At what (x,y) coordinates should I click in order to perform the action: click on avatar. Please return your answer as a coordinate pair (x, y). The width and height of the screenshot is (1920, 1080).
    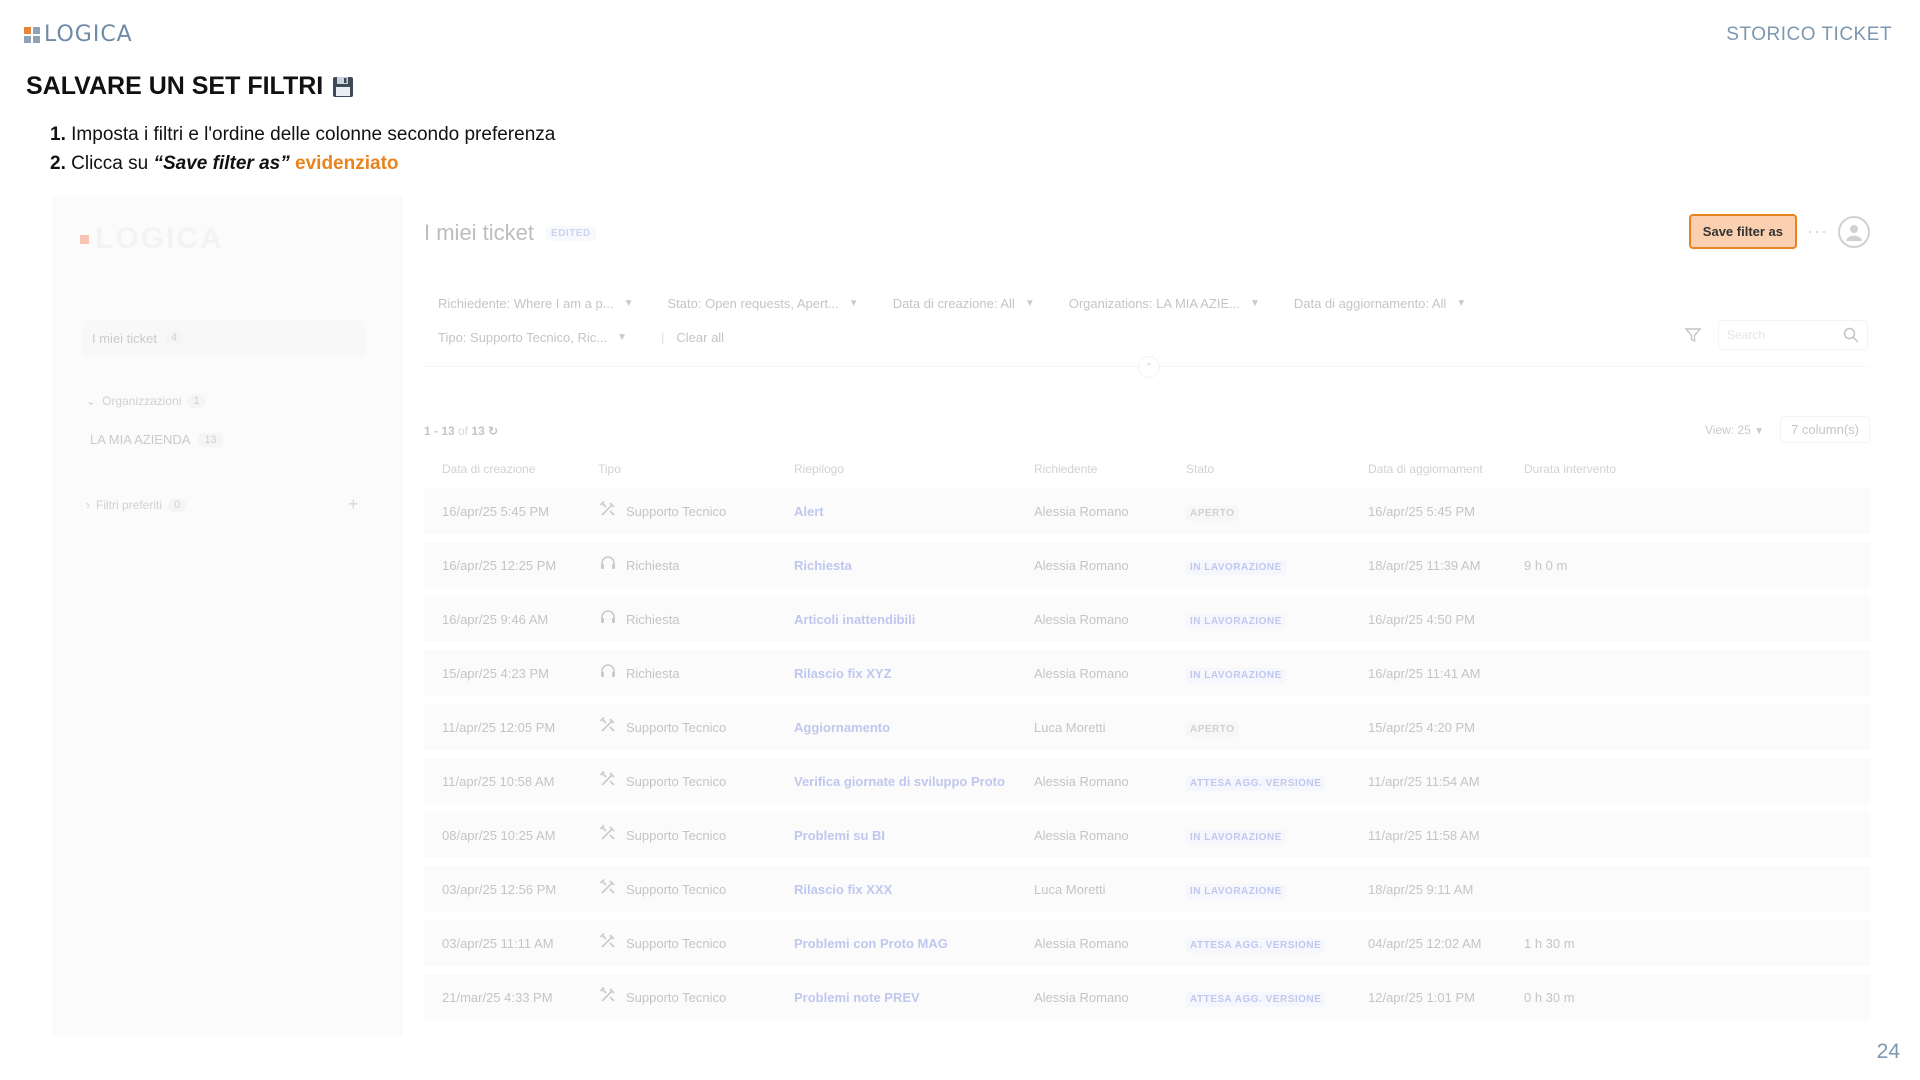
    Looking at the image, I should click on (1854, 231).